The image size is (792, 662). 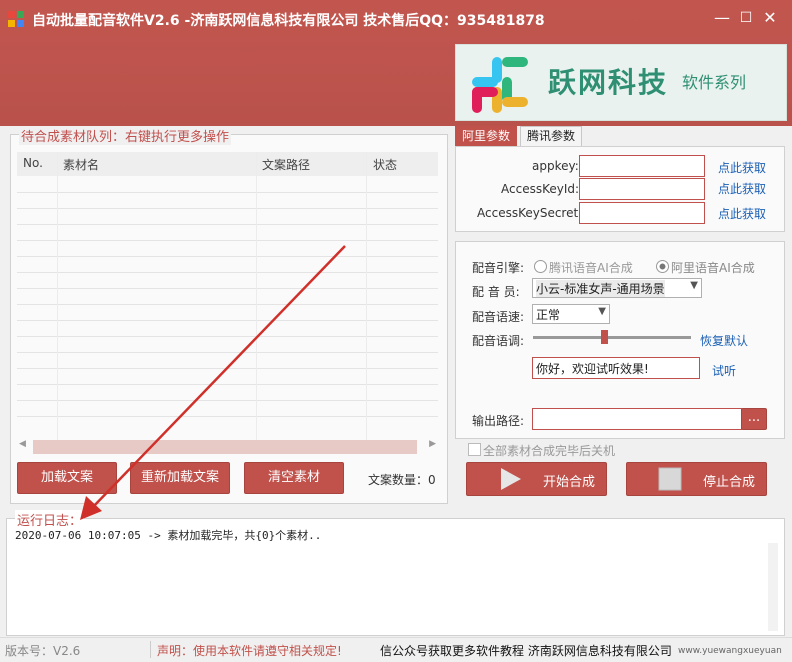 I want to click on scroll-right-icon: ▶, so click(x=432, y=444).